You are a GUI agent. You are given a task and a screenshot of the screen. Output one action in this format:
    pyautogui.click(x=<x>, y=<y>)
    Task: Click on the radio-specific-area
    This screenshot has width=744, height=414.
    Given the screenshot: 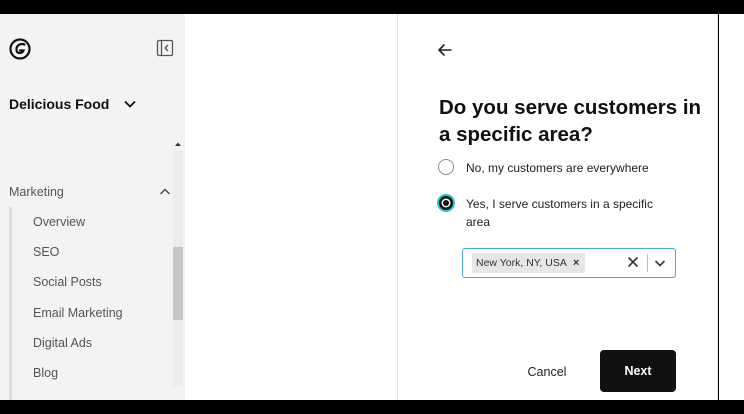 What is the action you would take?
    pyautogui.click(x=446, y=203)
    